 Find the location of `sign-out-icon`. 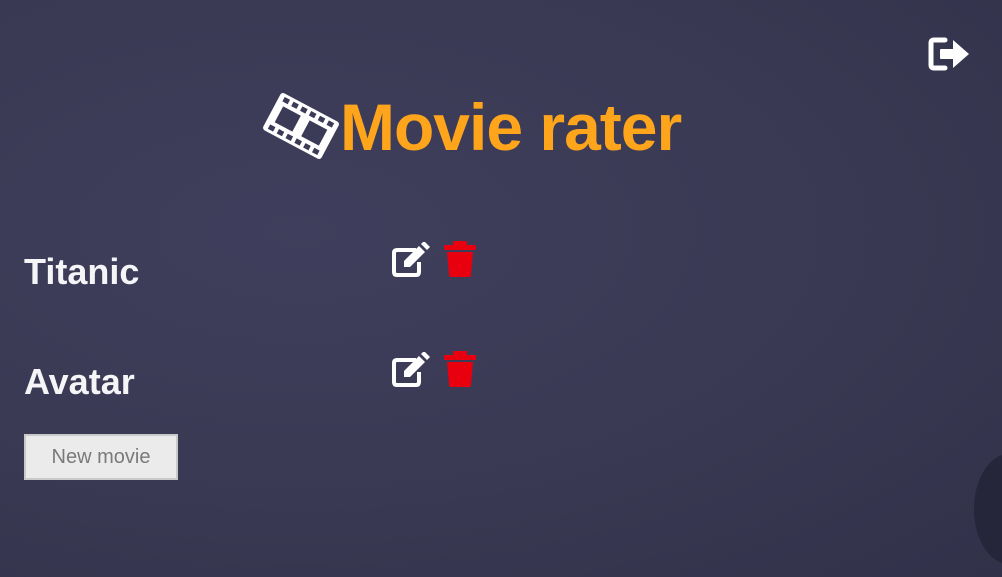

sign-out-icon is located at coordinates (948, 54).